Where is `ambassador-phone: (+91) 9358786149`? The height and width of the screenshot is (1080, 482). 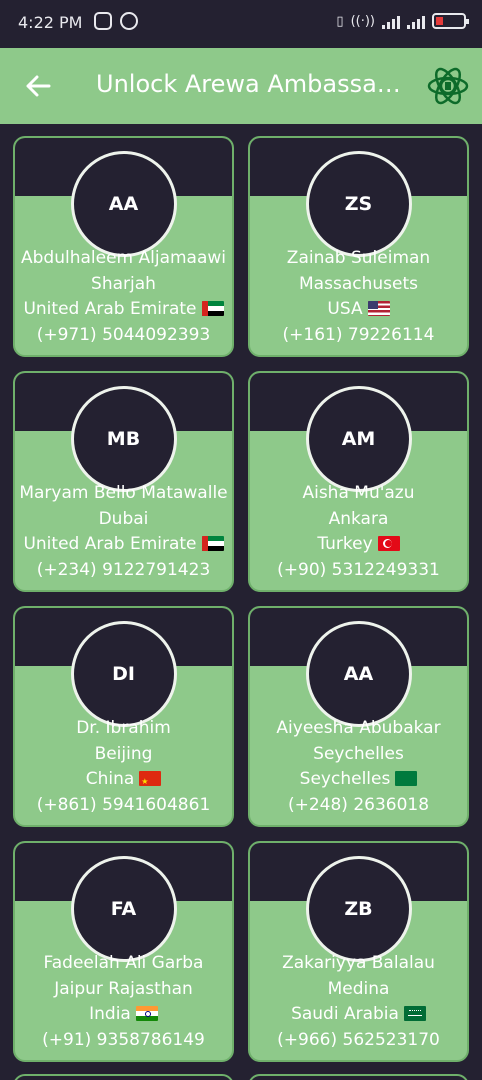
ambassador-phone: (+91) 9358786149 is located at coordinates (123, 1041).